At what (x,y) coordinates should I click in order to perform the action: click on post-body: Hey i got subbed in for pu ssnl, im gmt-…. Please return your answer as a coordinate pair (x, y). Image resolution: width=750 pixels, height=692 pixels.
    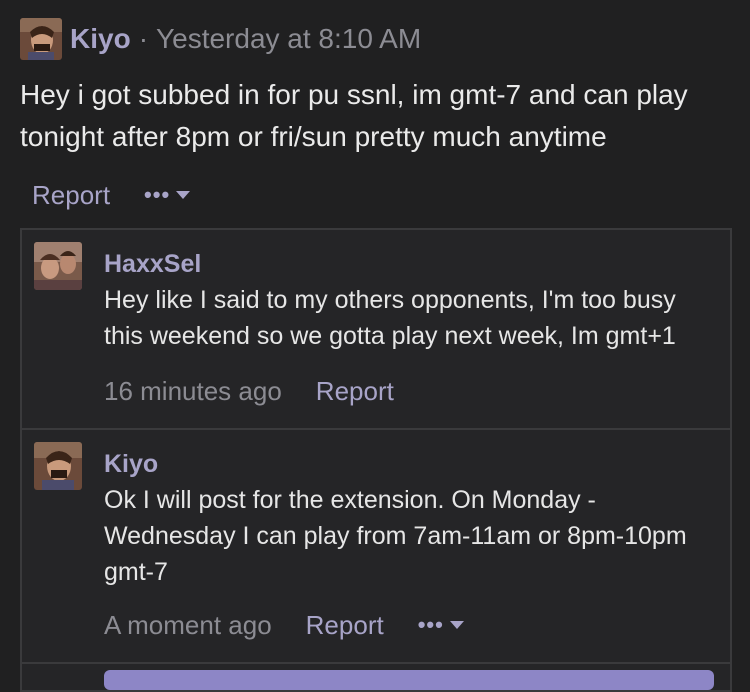
    Looking at the image, I should click on (354, 115).